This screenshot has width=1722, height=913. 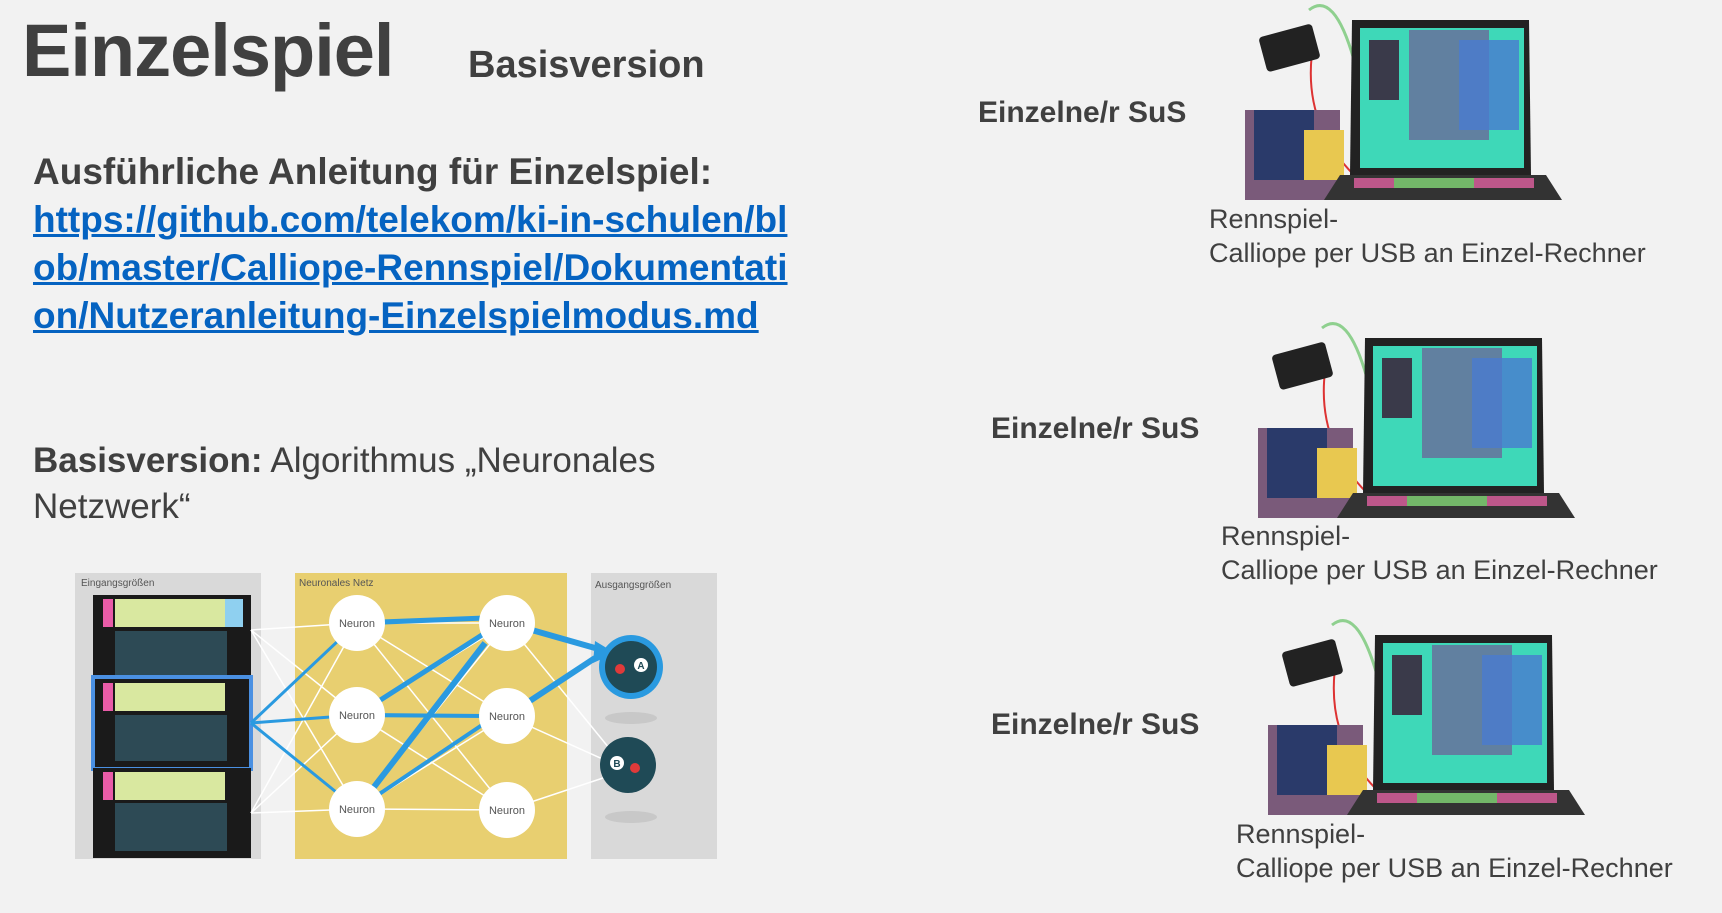 I want to click on basis-label: Basisversion:, so click(x=148, y=460).